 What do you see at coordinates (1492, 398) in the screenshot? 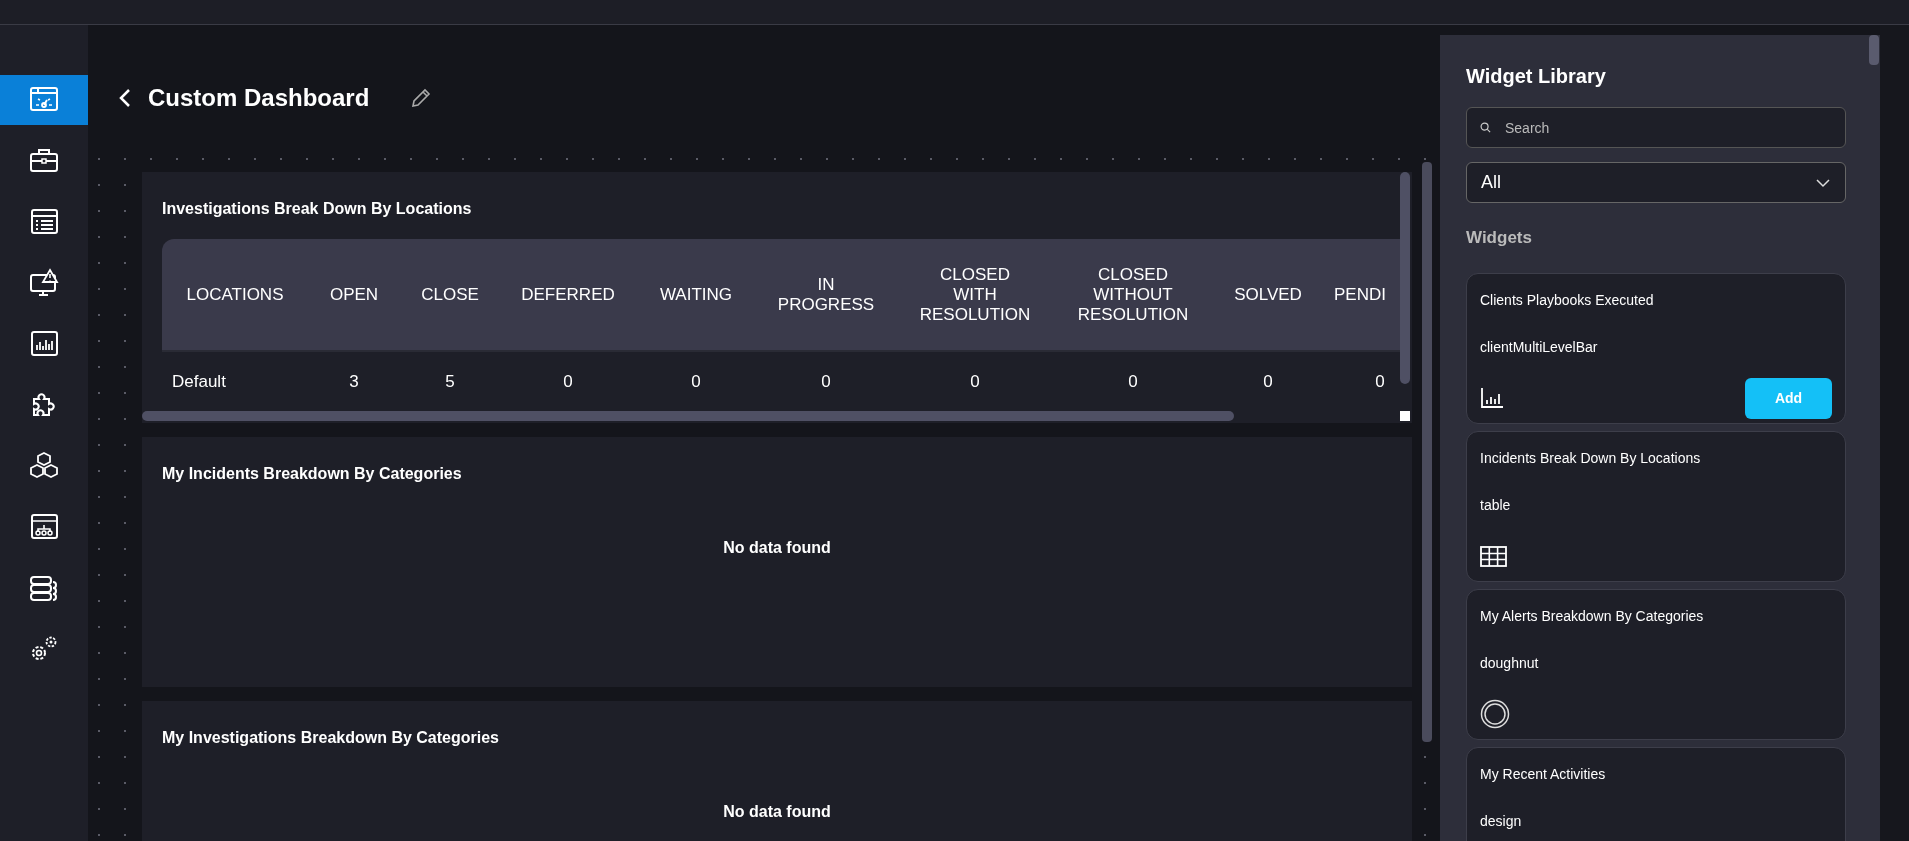
I see `bar-chart-icon` at bounding box center [1492, 398].